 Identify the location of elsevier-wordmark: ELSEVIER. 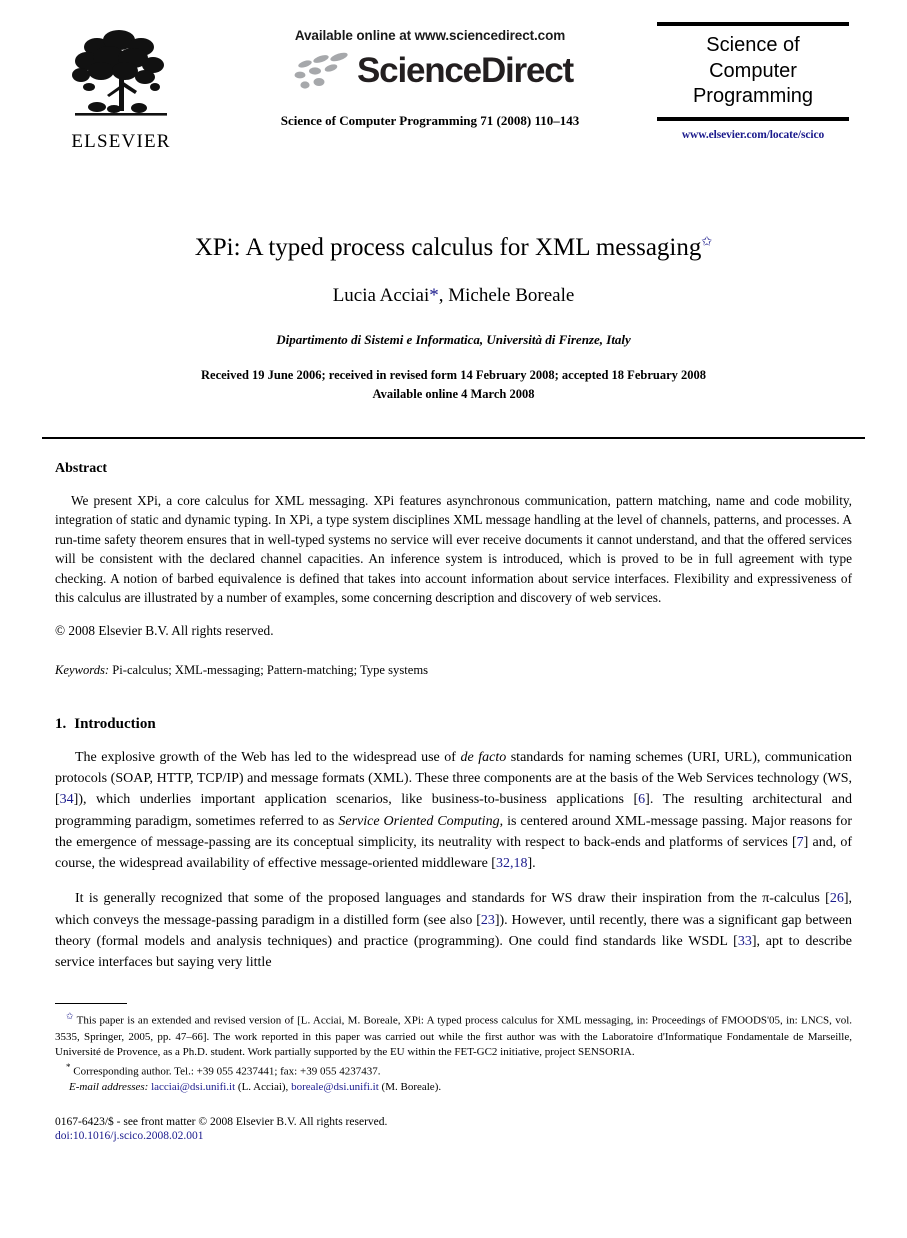
(121, 141).